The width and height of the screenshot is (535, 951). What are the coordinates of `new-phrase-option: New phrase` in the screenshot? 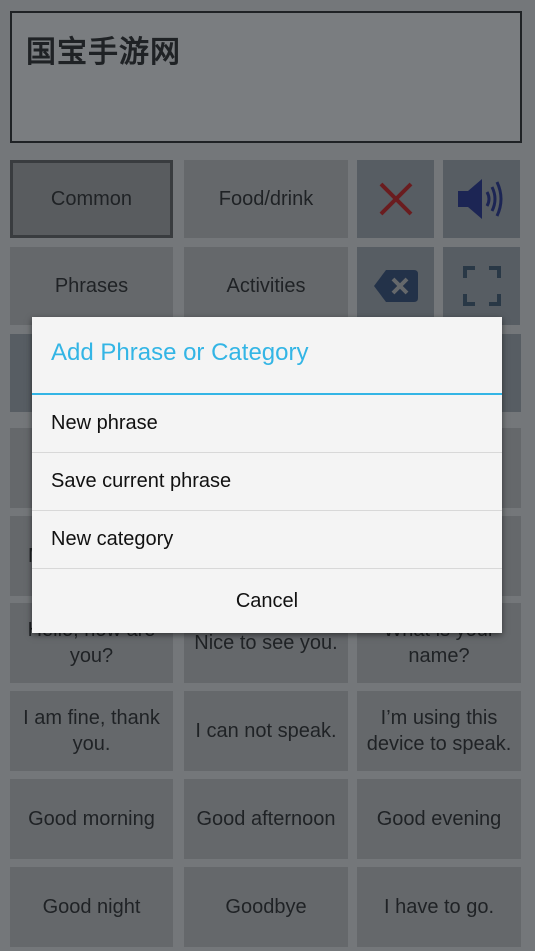 It's located at (267, 424).